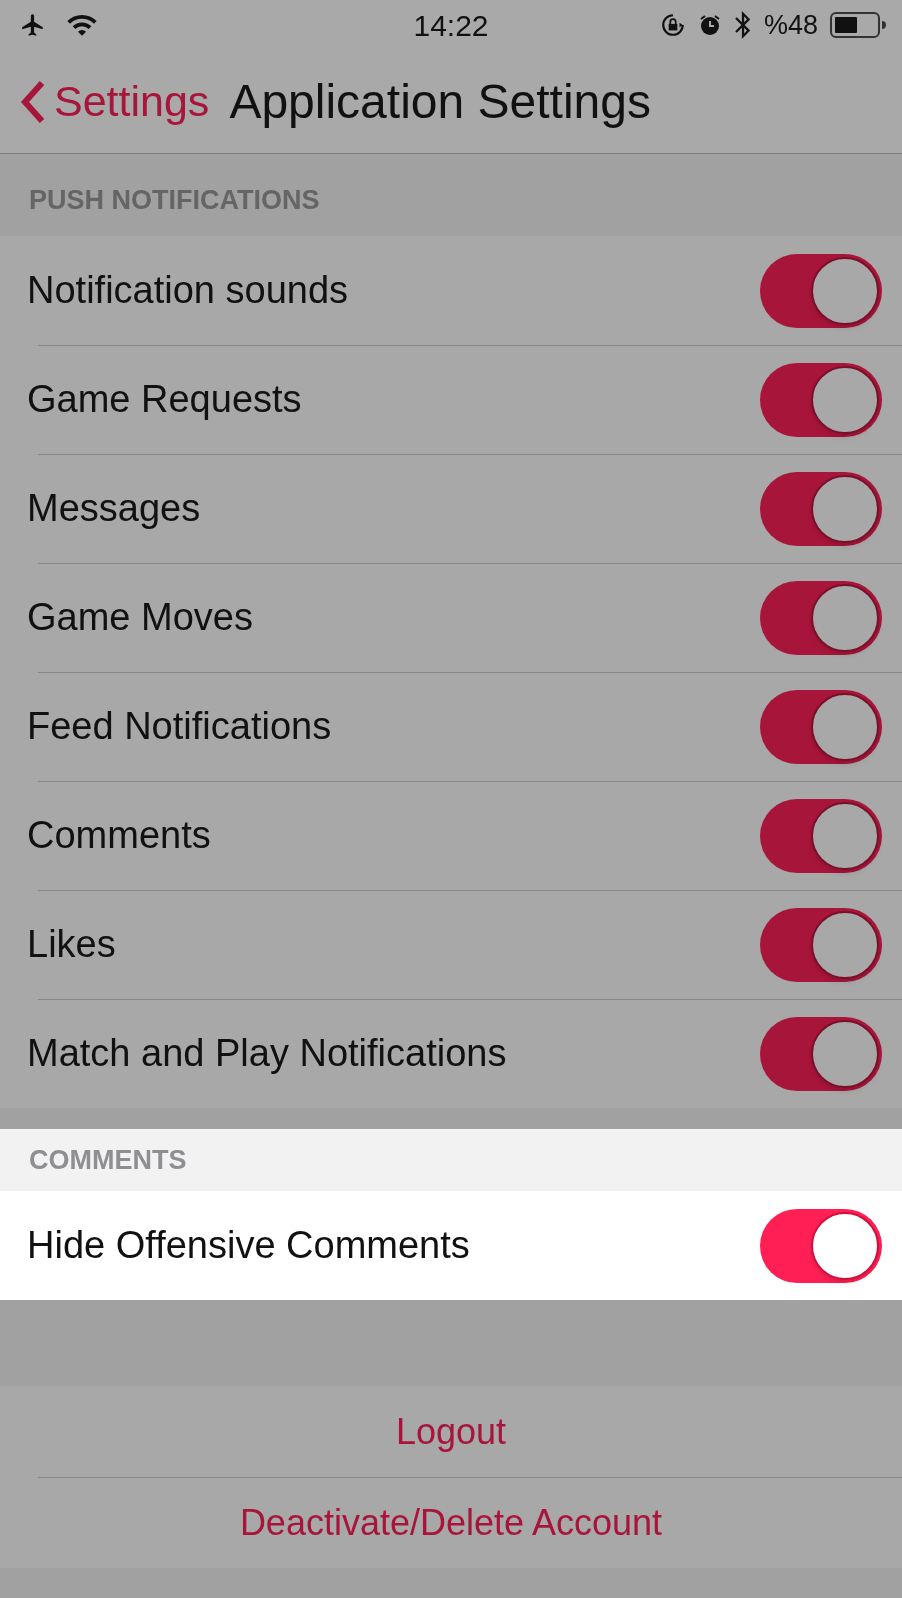 The height and width of the screenshot is (1598, 902). What do you see at coordinates (108, 1160) in the screenshot?
I see `section-header: COMMENTS` at bounding box center [108, 1160].